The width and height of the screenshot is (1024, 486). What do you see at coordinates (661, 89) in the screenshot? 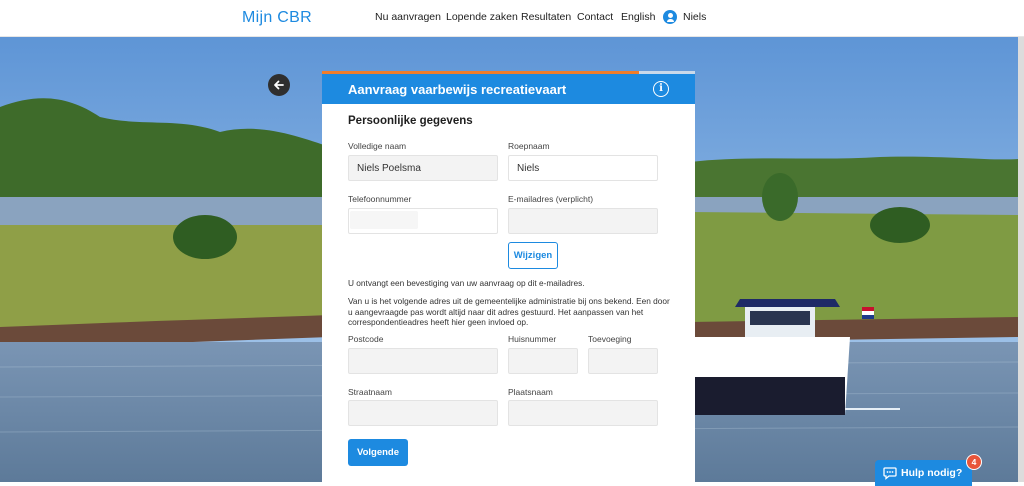
I see `info-icon: i` at bounding box center [661, 89].